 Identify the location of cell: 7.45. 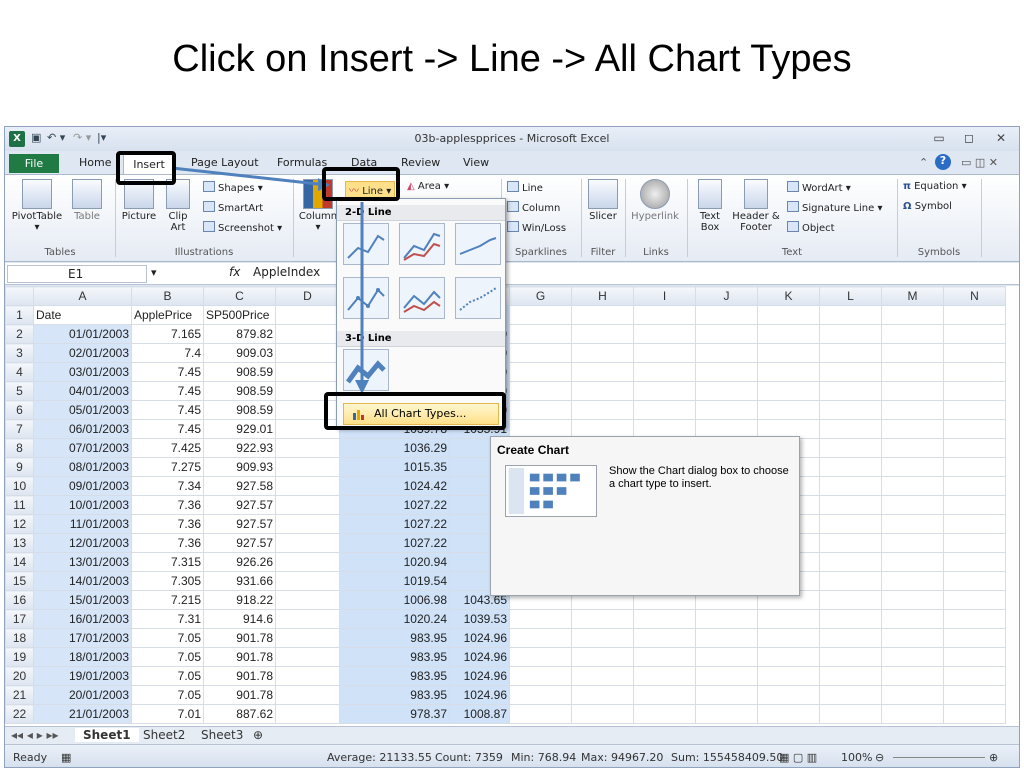
(167, 372).